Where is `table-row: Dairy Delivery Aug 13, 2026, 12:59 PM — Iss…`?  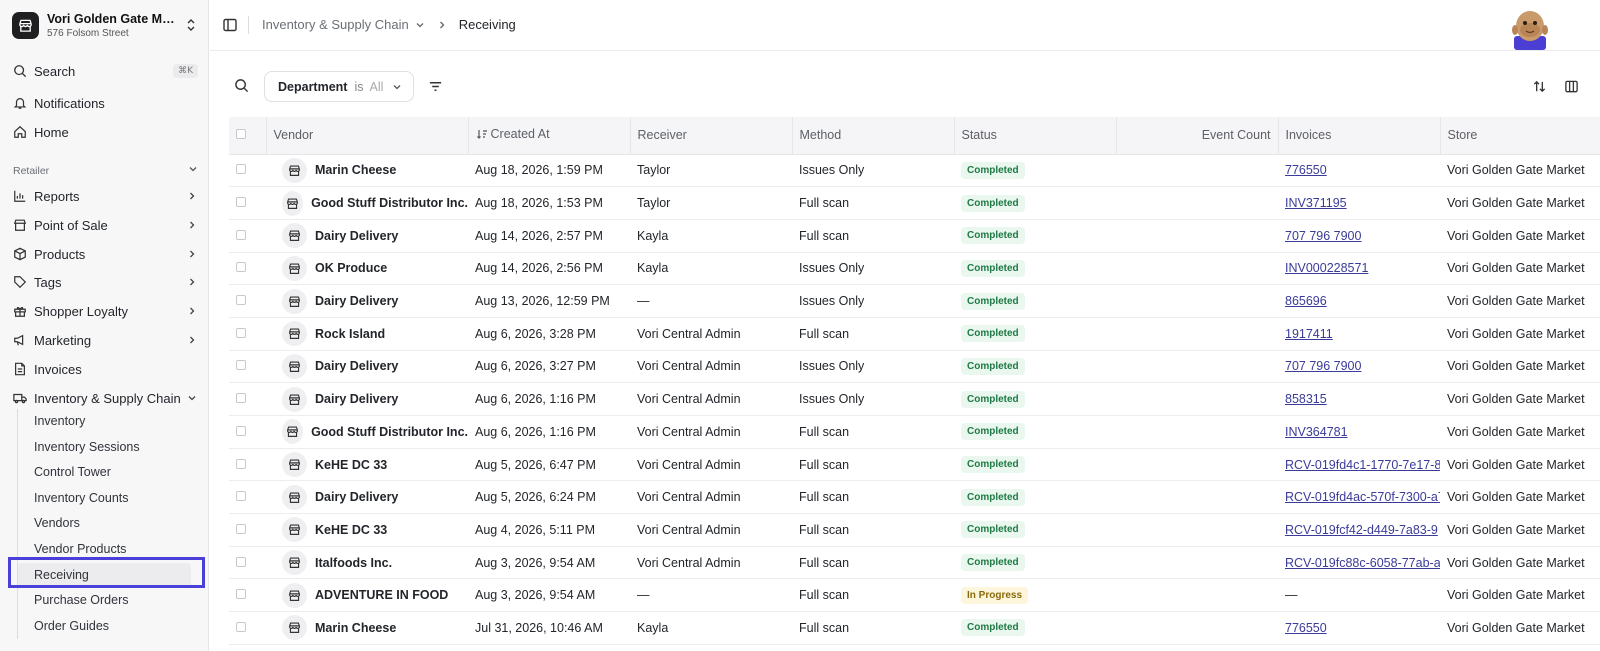 table-row: Dairy Delivery Aug 13, 2026, 12:59 PM — Iss… is located at coordinates (914, 301).